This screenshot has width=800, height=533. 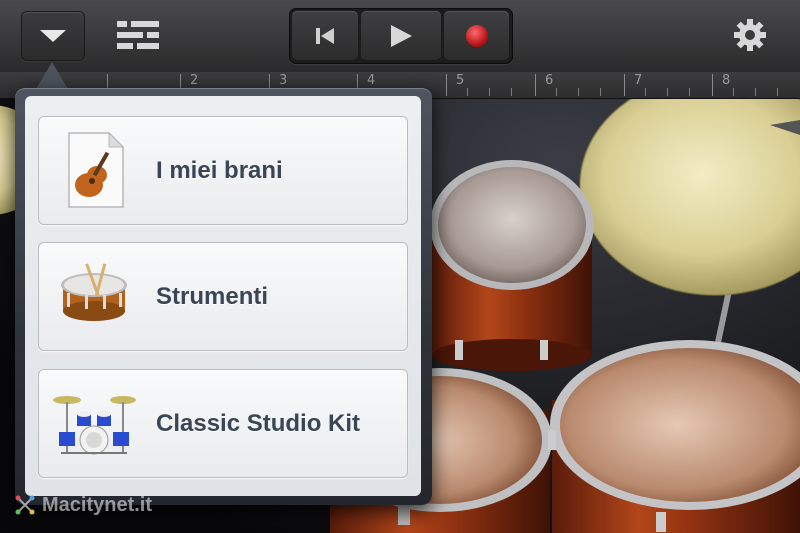 What do you see at coordinates (638, 80) in the screenshot?
I see `ruler-mark: 7` at bounding box center [638, 80].